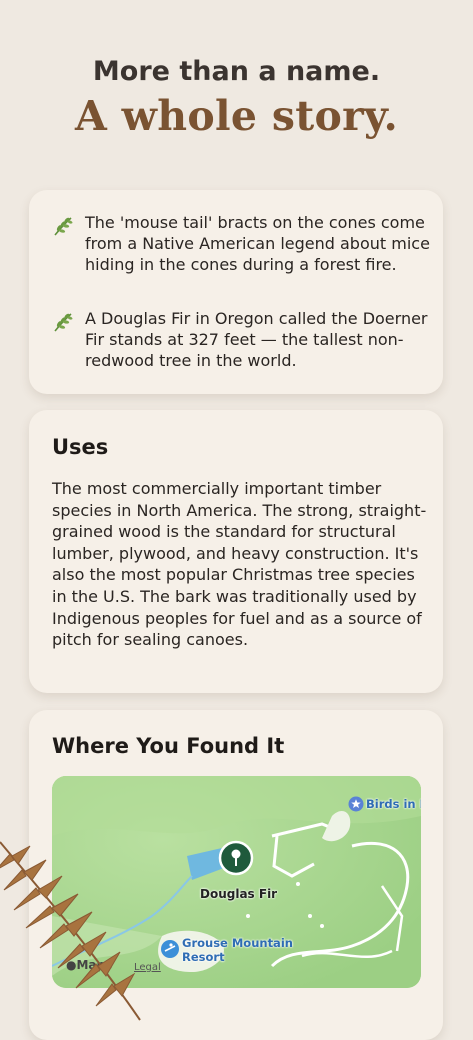  Describe the element at coordinates (236, 71) in the screenshot. I see `headline-line-1: More than a name.` at that location.